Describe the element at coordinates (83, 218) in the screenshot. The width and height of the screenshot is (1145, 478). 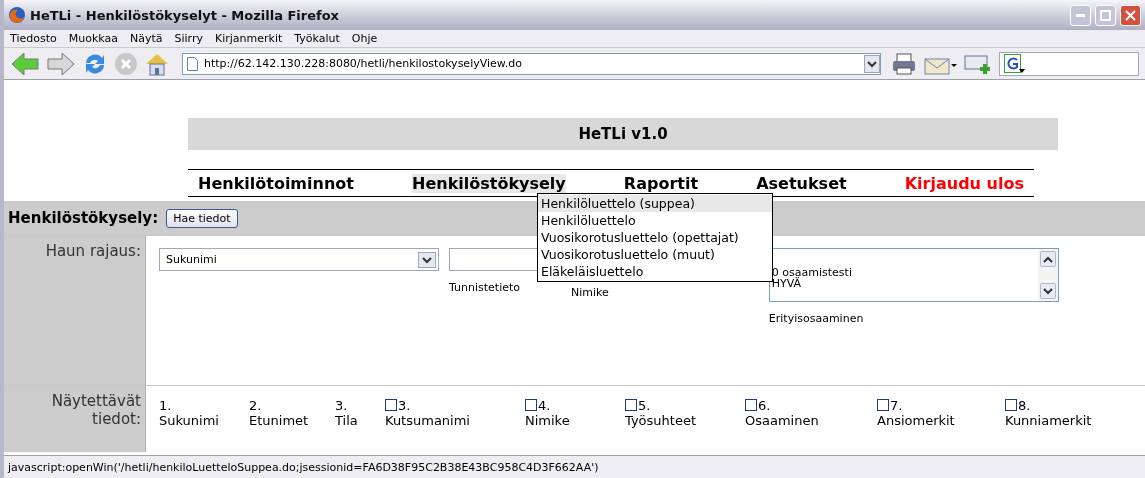
I see `section-title: Henkilöstökysely:` at that location.